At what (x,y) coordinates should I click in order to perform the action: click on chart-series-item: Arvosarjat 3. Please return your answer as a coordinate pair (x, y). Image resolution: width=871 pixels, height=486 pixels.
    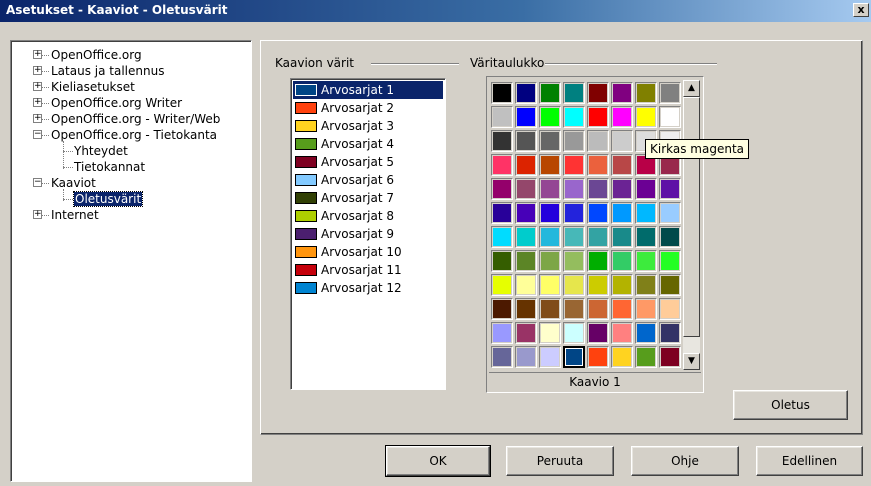
    Looking at the image, I should click on (368, 126).